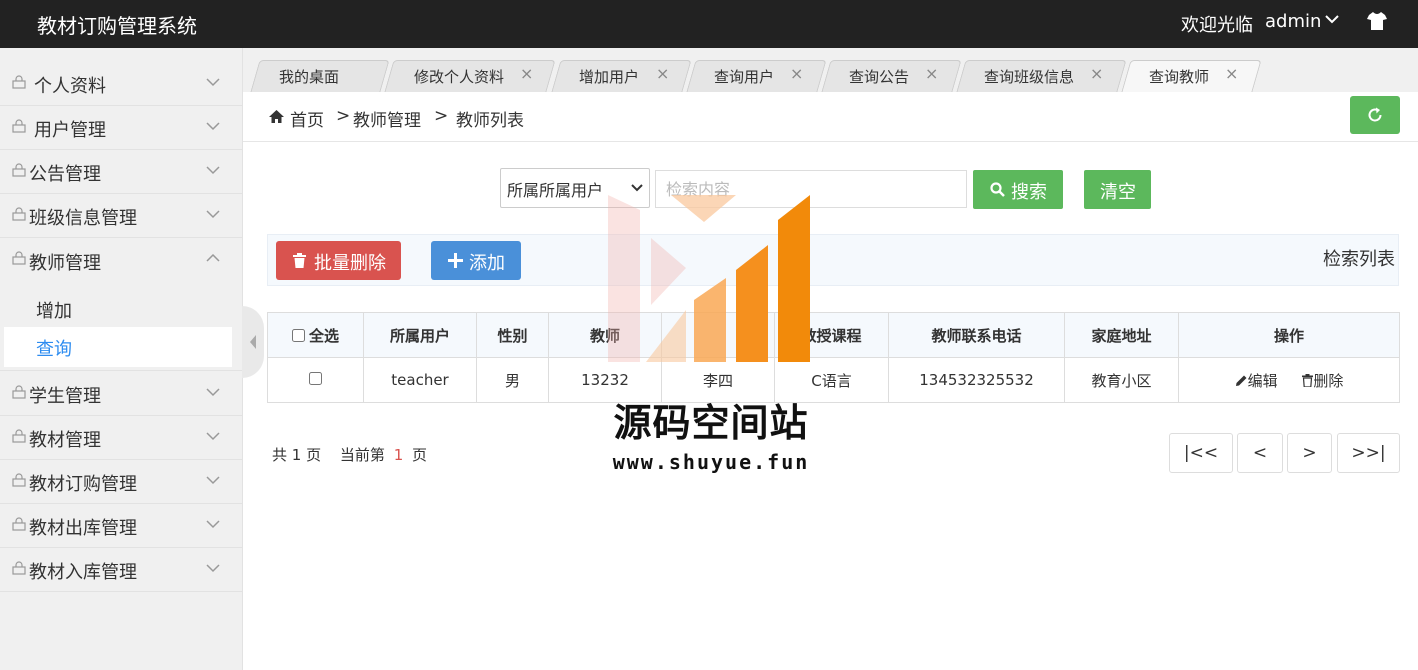 The width and height of the screenshot is (1418, 670). I want to click on column-header: 教授课程, so click(831, 335).